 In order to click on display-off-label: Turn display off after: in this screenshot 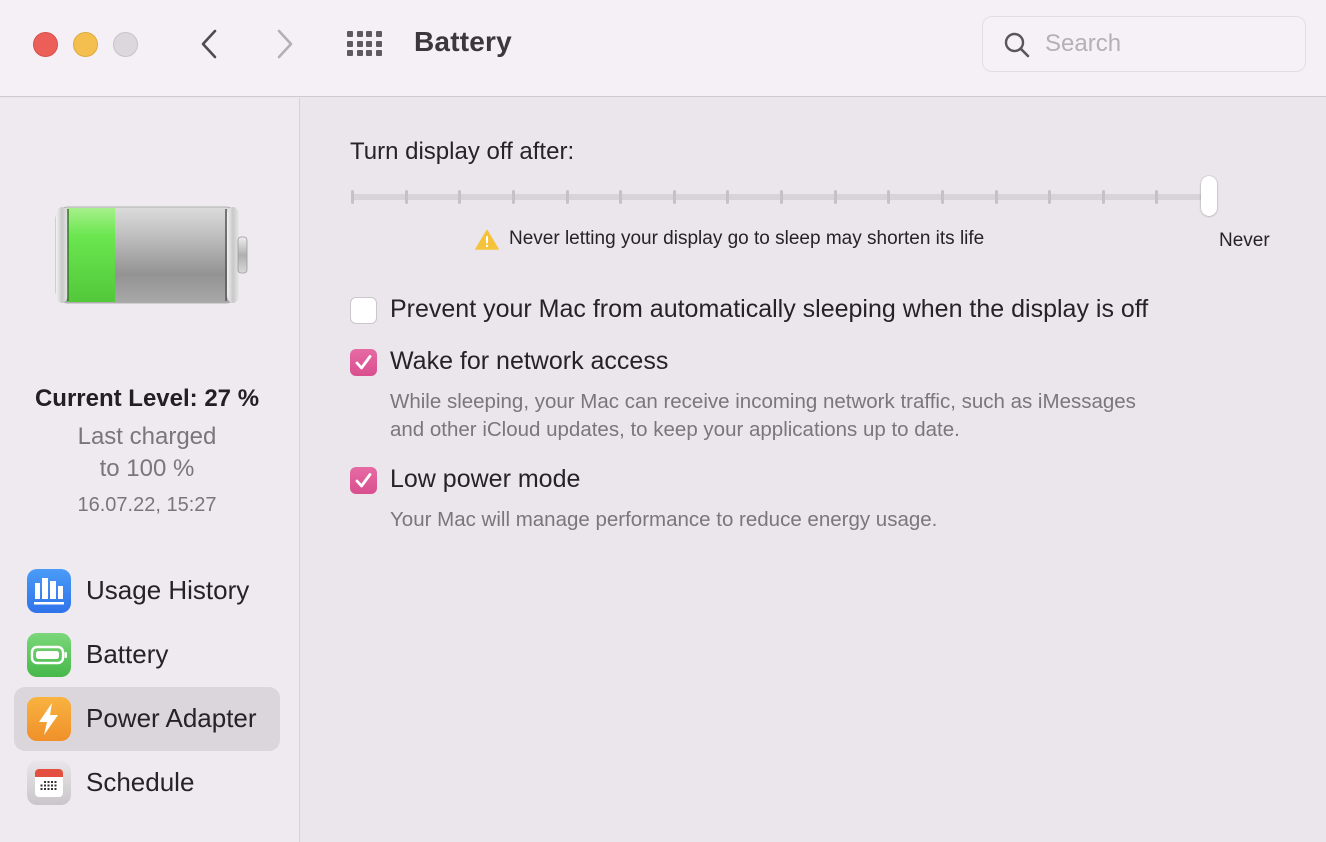, I will do `click(462, 151)`.